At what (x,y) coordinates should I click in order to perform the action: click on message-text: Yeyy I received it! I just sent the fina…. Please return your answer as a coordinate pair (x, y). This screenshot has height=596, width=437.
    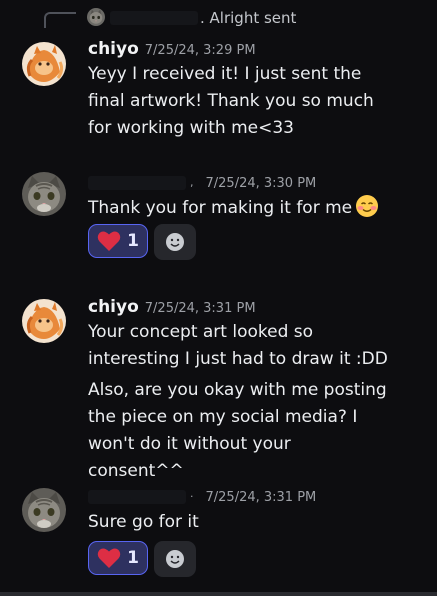
    Looking at the image, I should click on (231, 101).